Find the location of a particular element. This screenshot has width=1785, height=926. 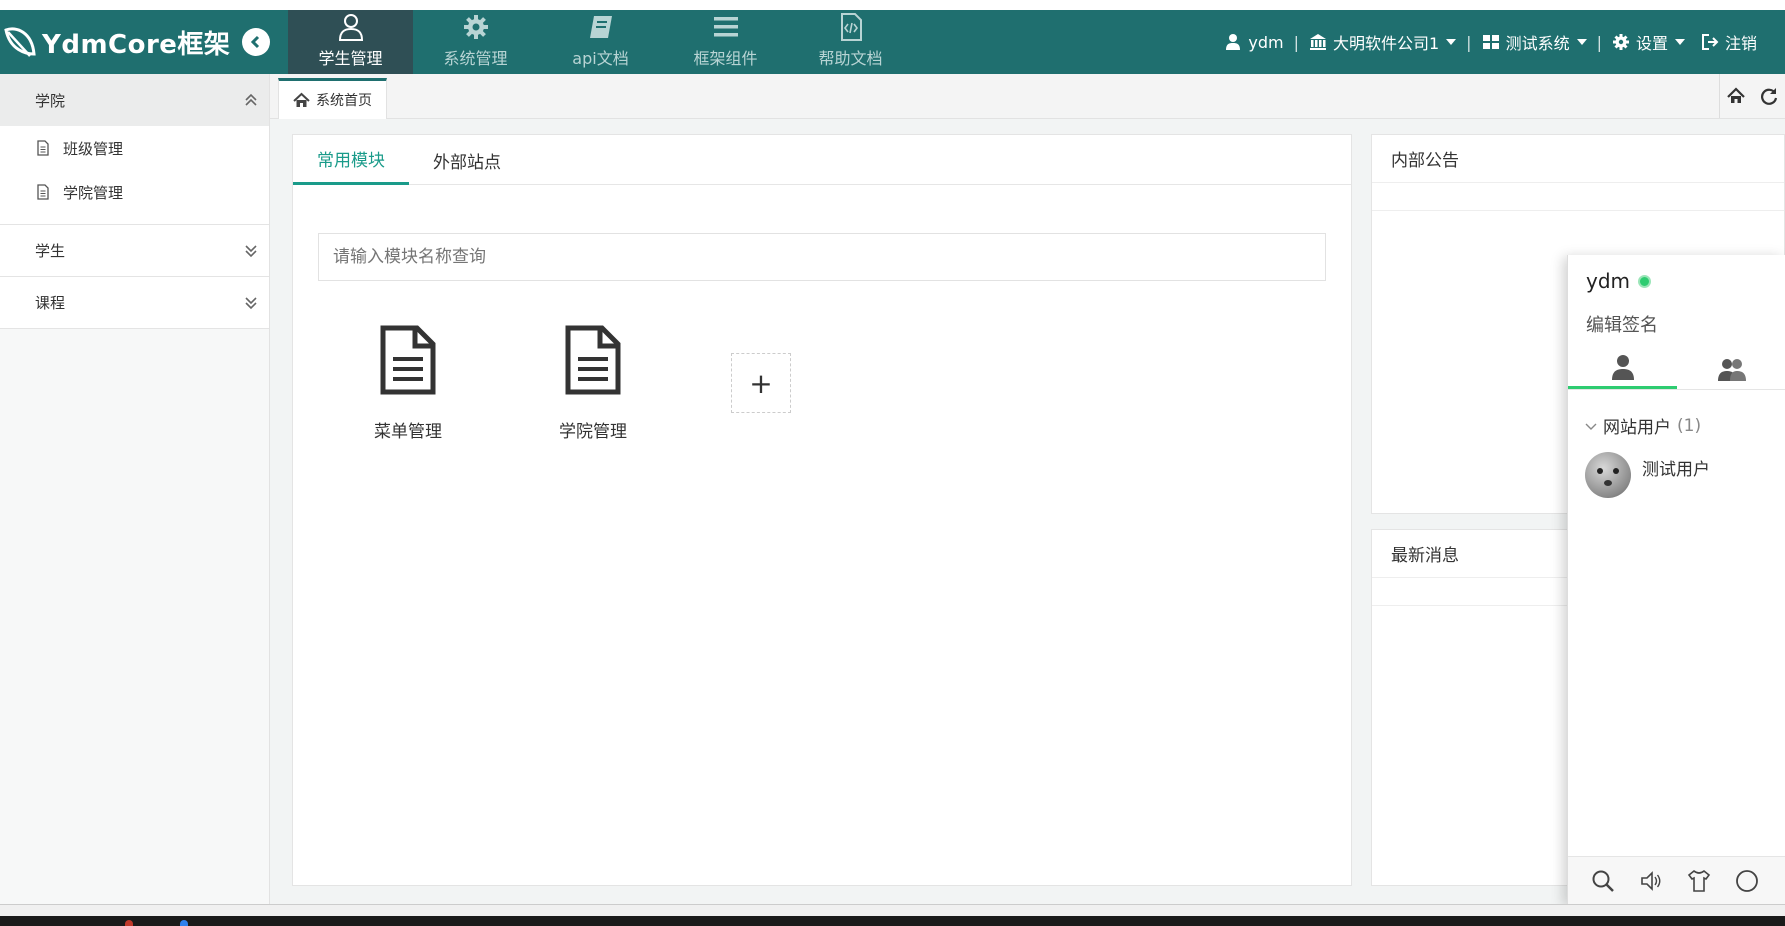

person-icon is located at coordinates (1622, 367).